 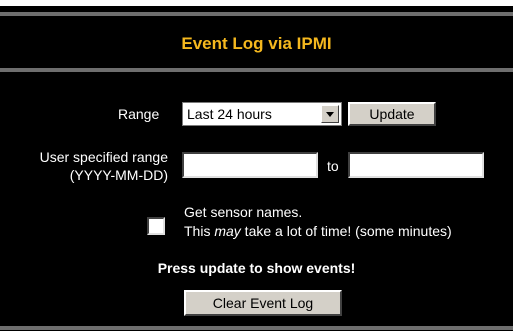 What do you see at coordinates (250, 165) in the screenshot?
I see `from-date-input` at bounding box center [250, 165].